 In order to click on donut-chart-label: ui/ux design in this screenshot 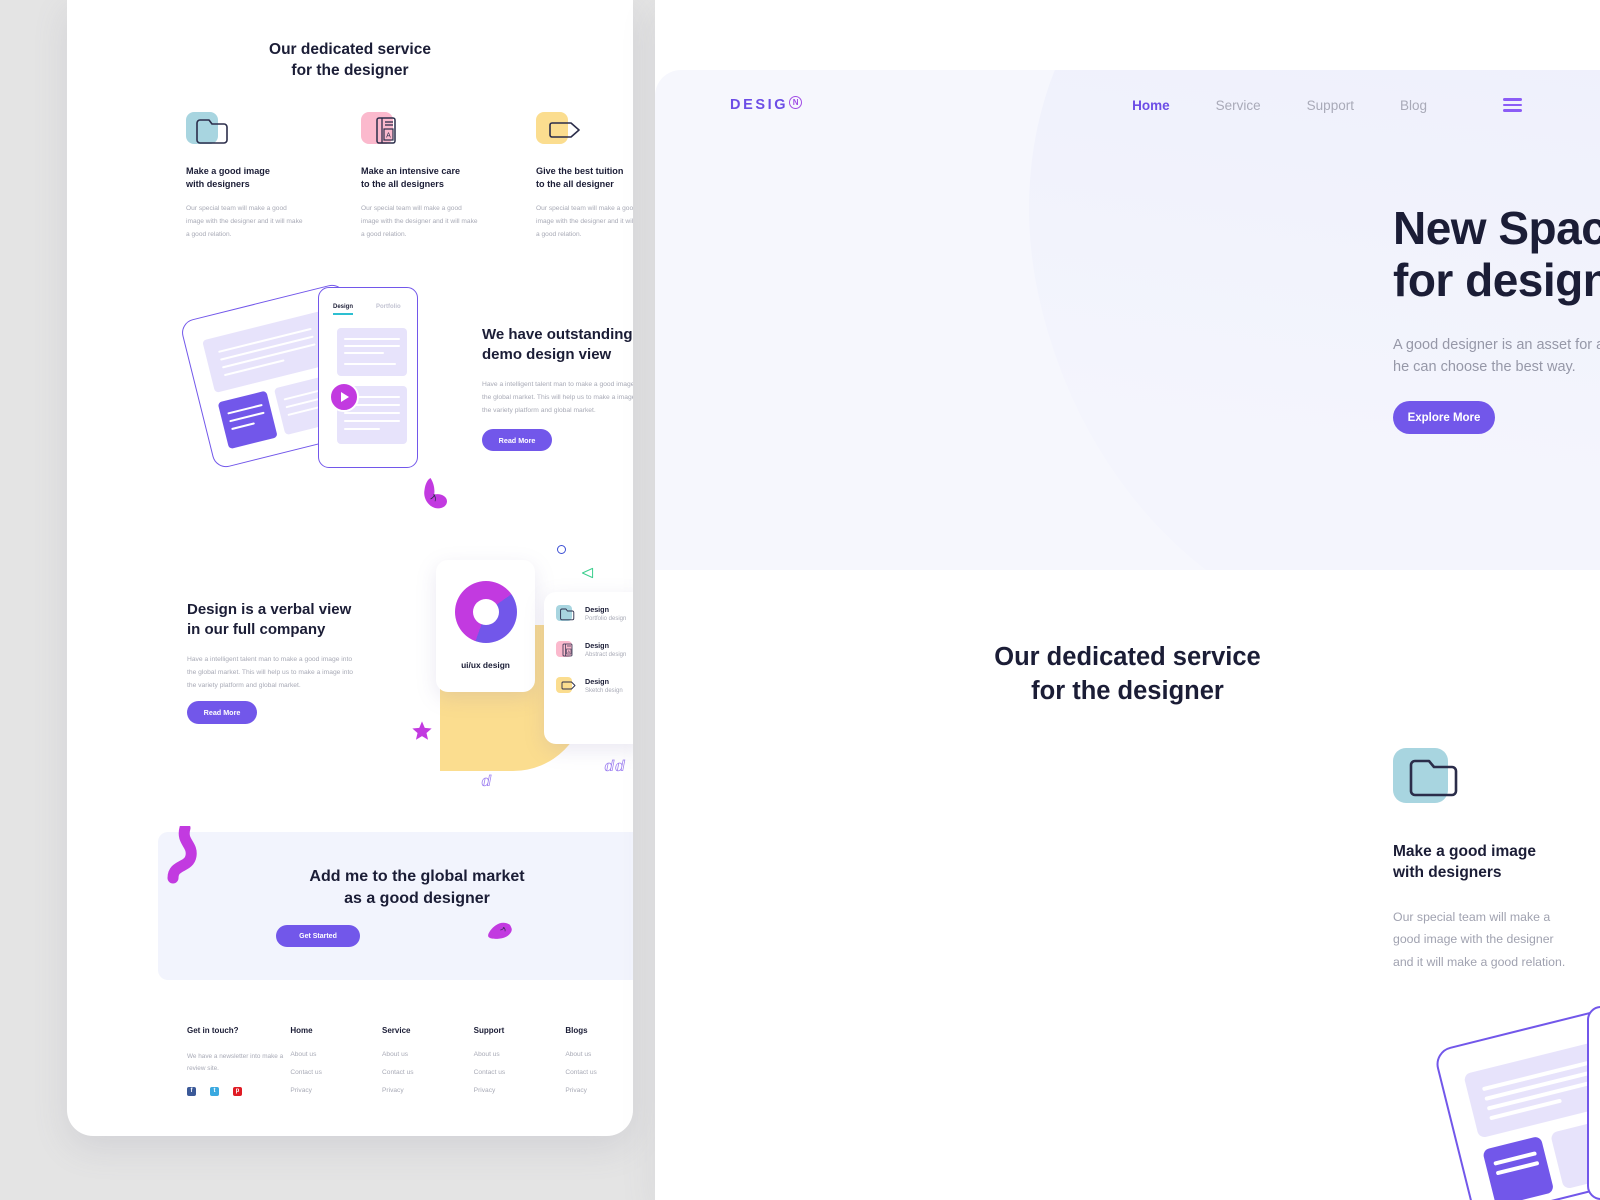, I will do `click(485, 665)`.